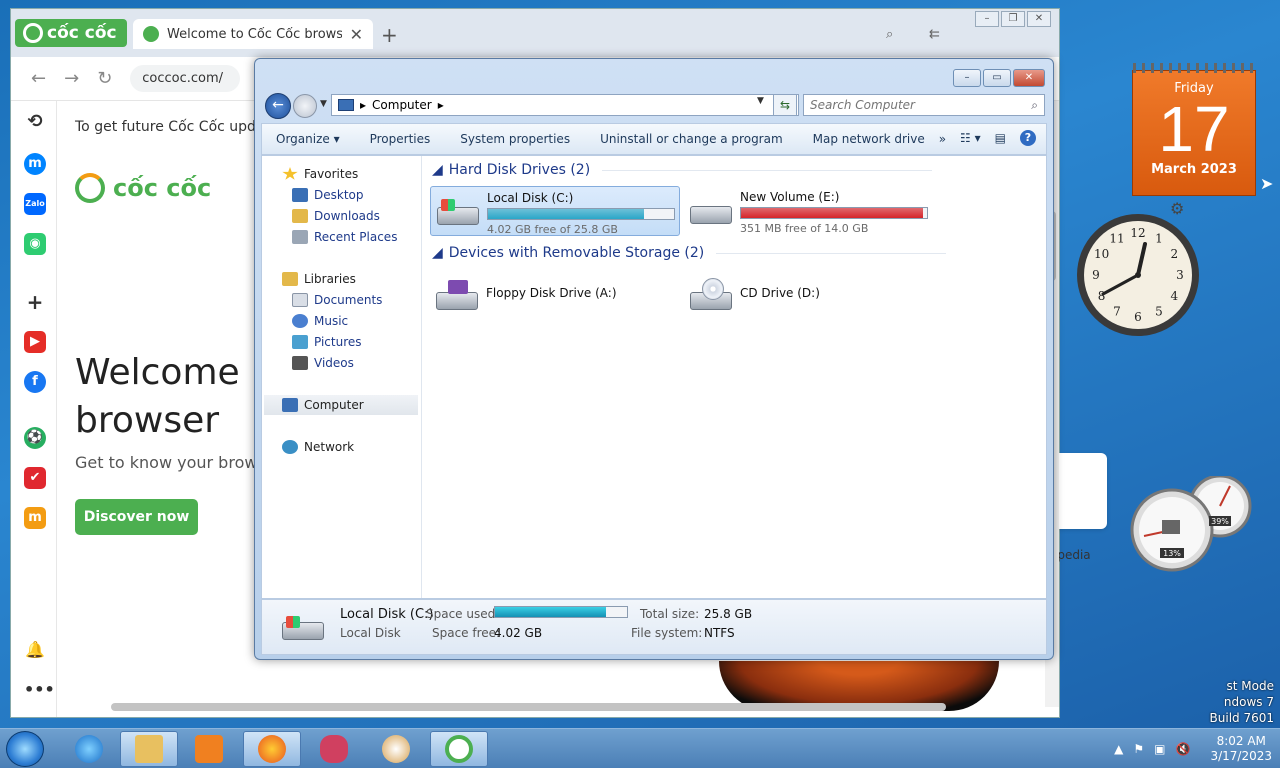 Image resolution: width=1280 pixels, height=768 pixels. Describe the element at coordinates (987, 19) in the screenshot. I see `minimize-button: –` at that location.